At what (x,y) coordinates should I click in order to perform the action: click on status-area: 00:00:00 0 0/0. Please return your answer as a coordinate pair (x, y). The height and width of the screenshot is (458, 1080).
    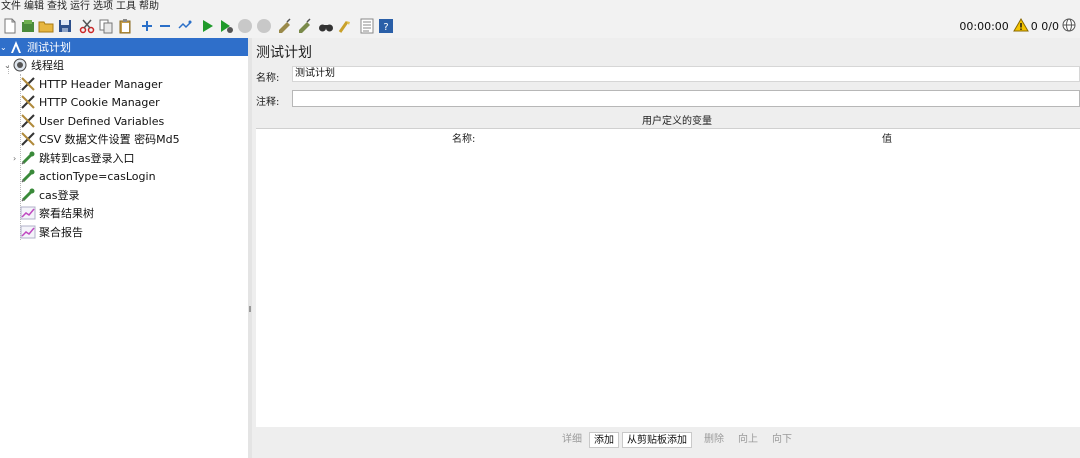
    Looking at the image, I should click on (1017, 26).